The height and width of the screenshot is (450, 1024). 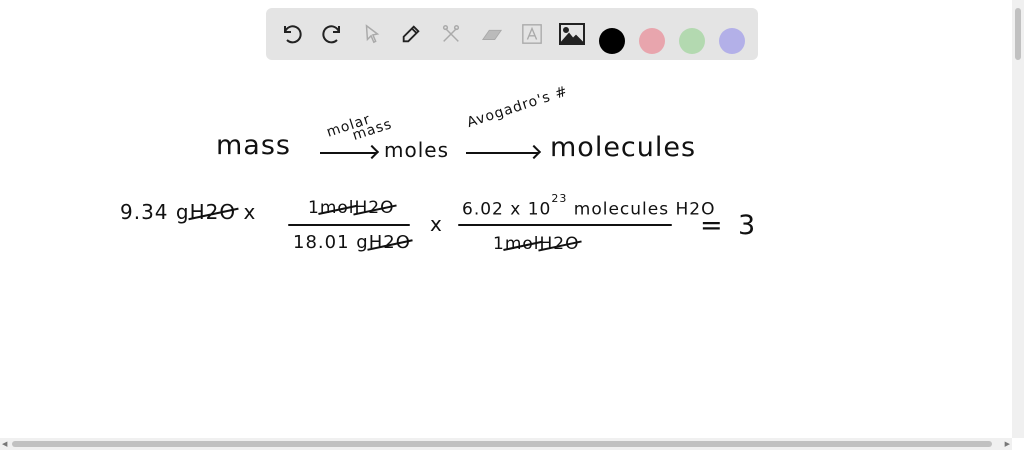 What do you see at coordinates (250, 212) in the screenshot?
I see `times-sign: x` at bounding box center [250, 212].